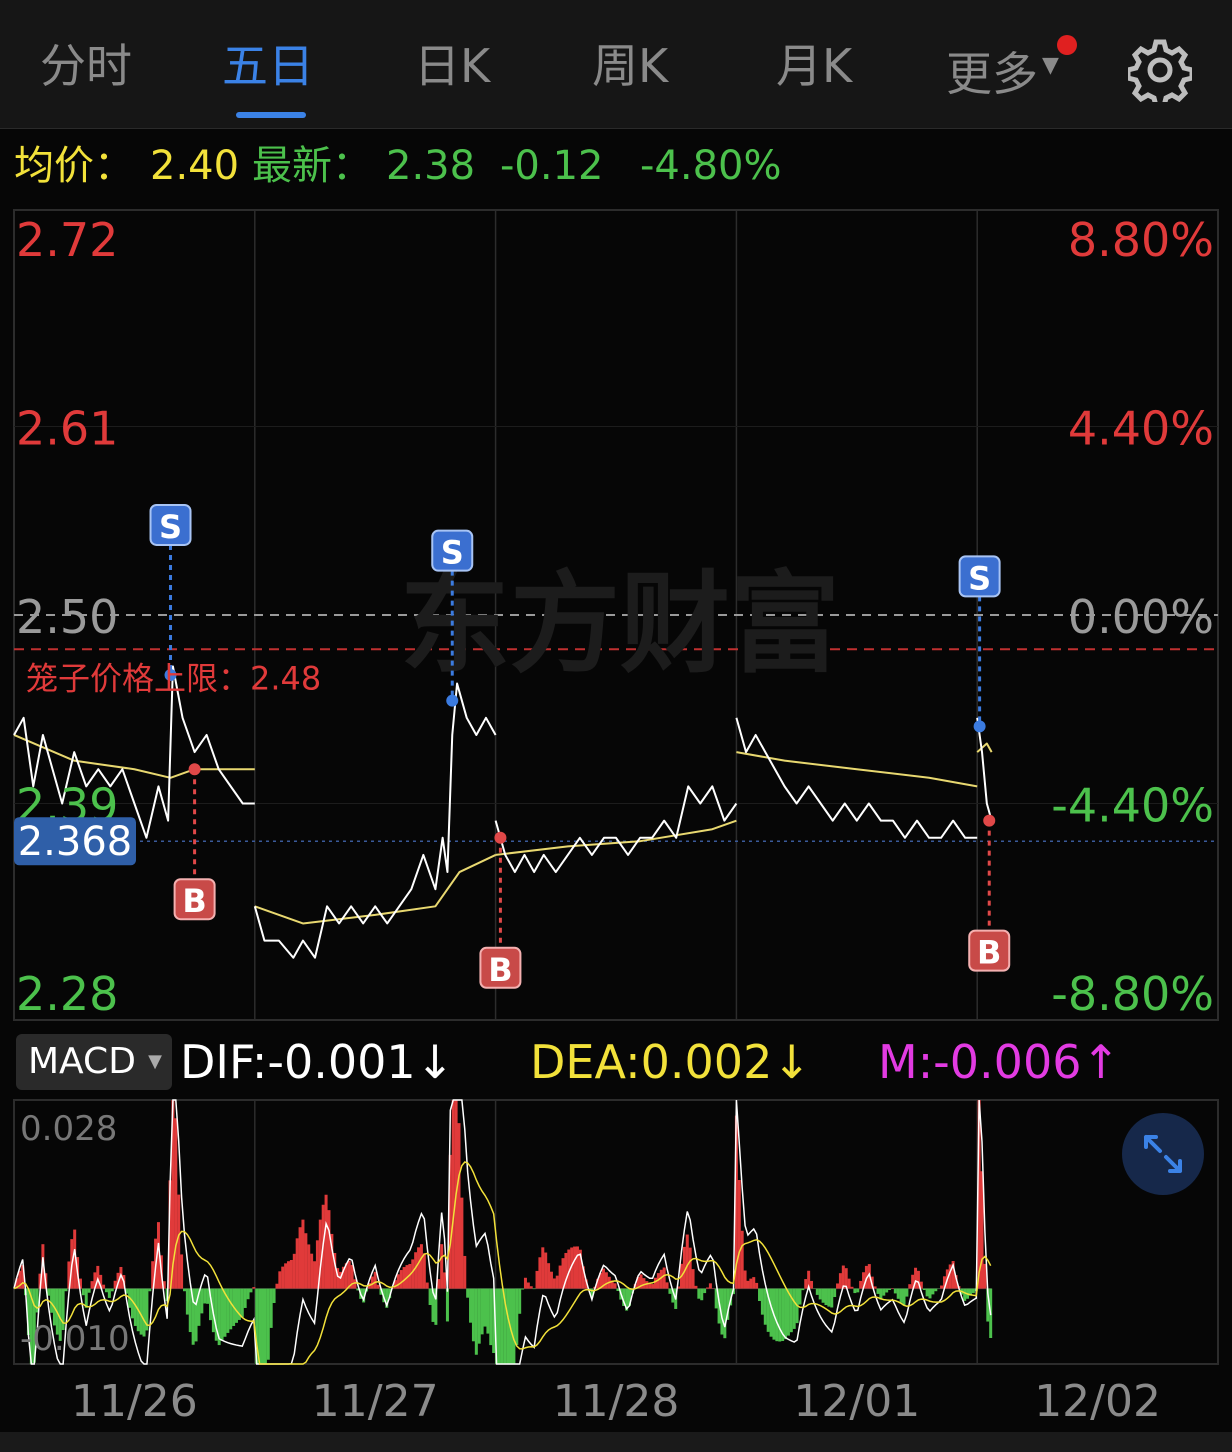  What do you see at coordinates (856, 1401) in the screenshot?
I see `x-tick-label: 12/01` at bounding box center [856, 1401].